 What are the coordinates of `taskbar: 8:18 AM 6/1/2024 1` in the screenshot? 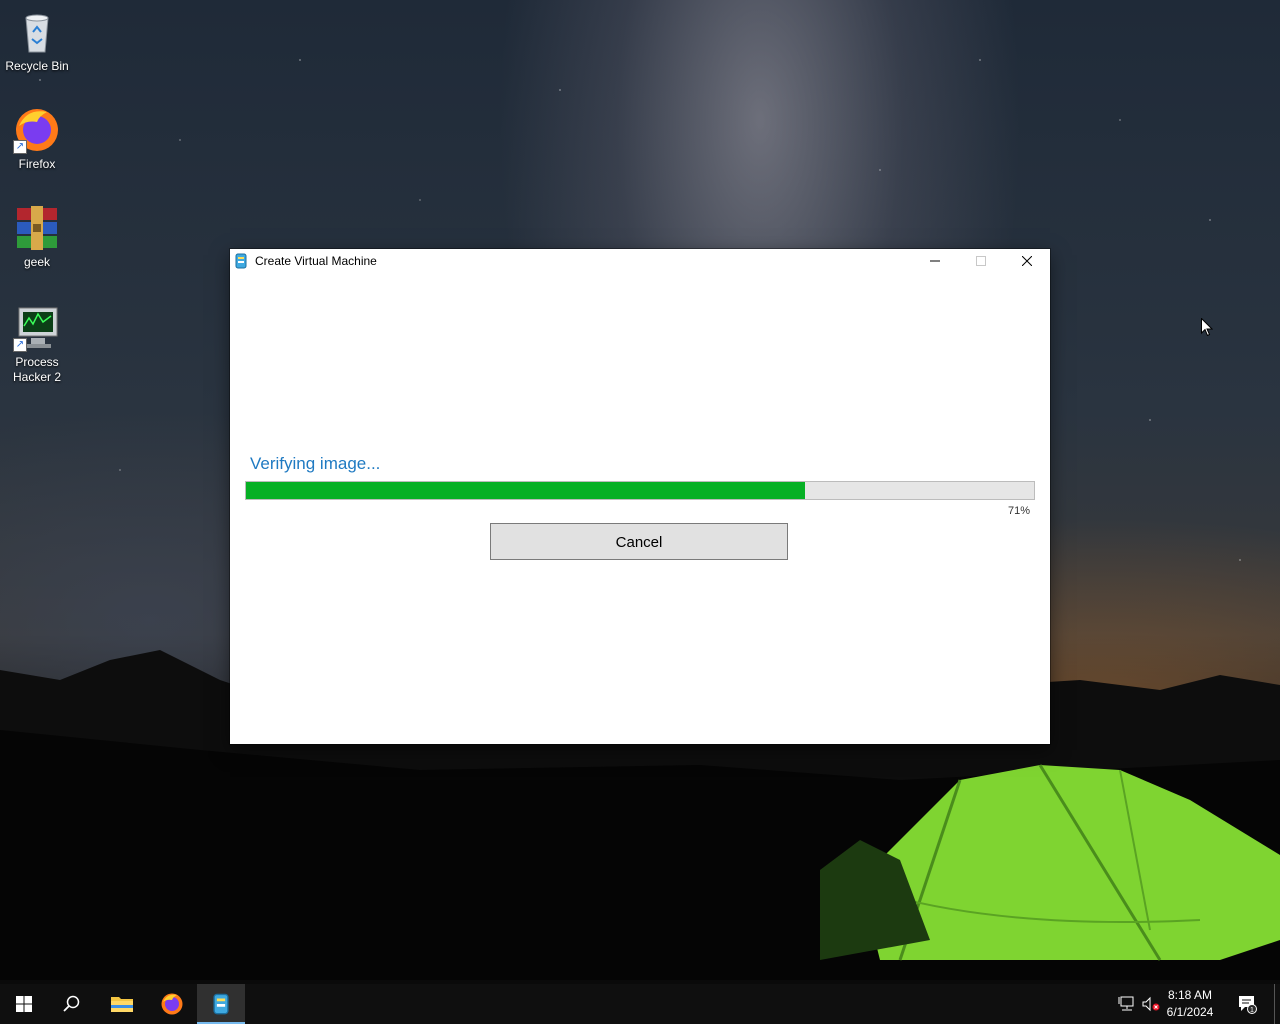 It's located at (640, 1004).